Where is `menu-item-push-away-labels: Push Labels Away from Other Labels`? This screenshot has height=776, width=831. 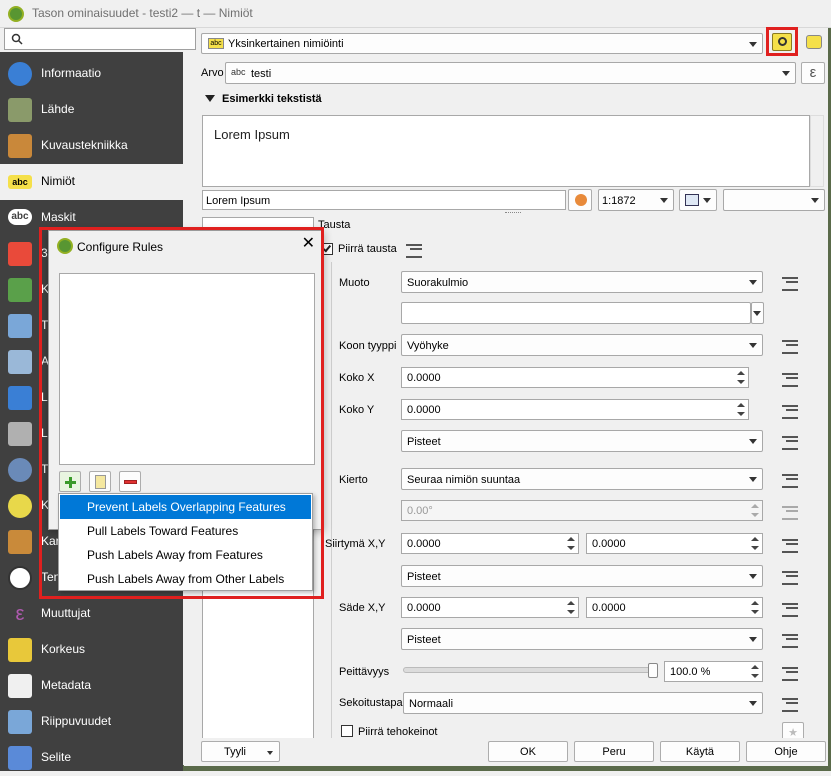
menu-item-push-away-labels: Push Labels Away from Other Labels is located at coordinates (185, 579).